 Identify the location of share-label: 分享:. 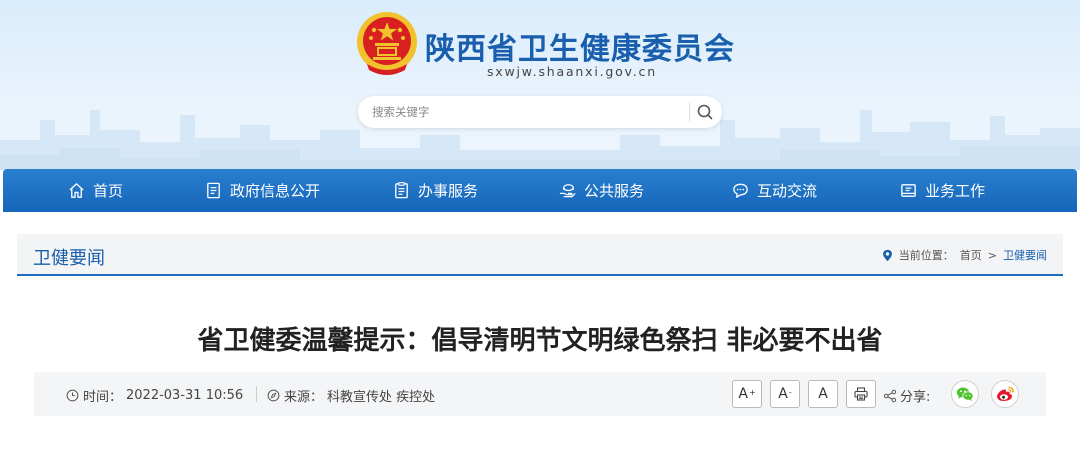
(915, 397).